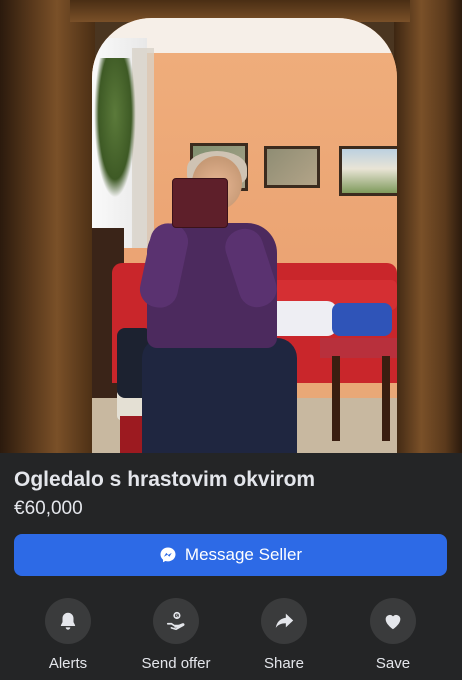 The image size is (462, 680). Describe the element at coordinates (165, 479) in the screenshot. I see `listing-title: Ogledalo s hrastovim okvirom` at that location.